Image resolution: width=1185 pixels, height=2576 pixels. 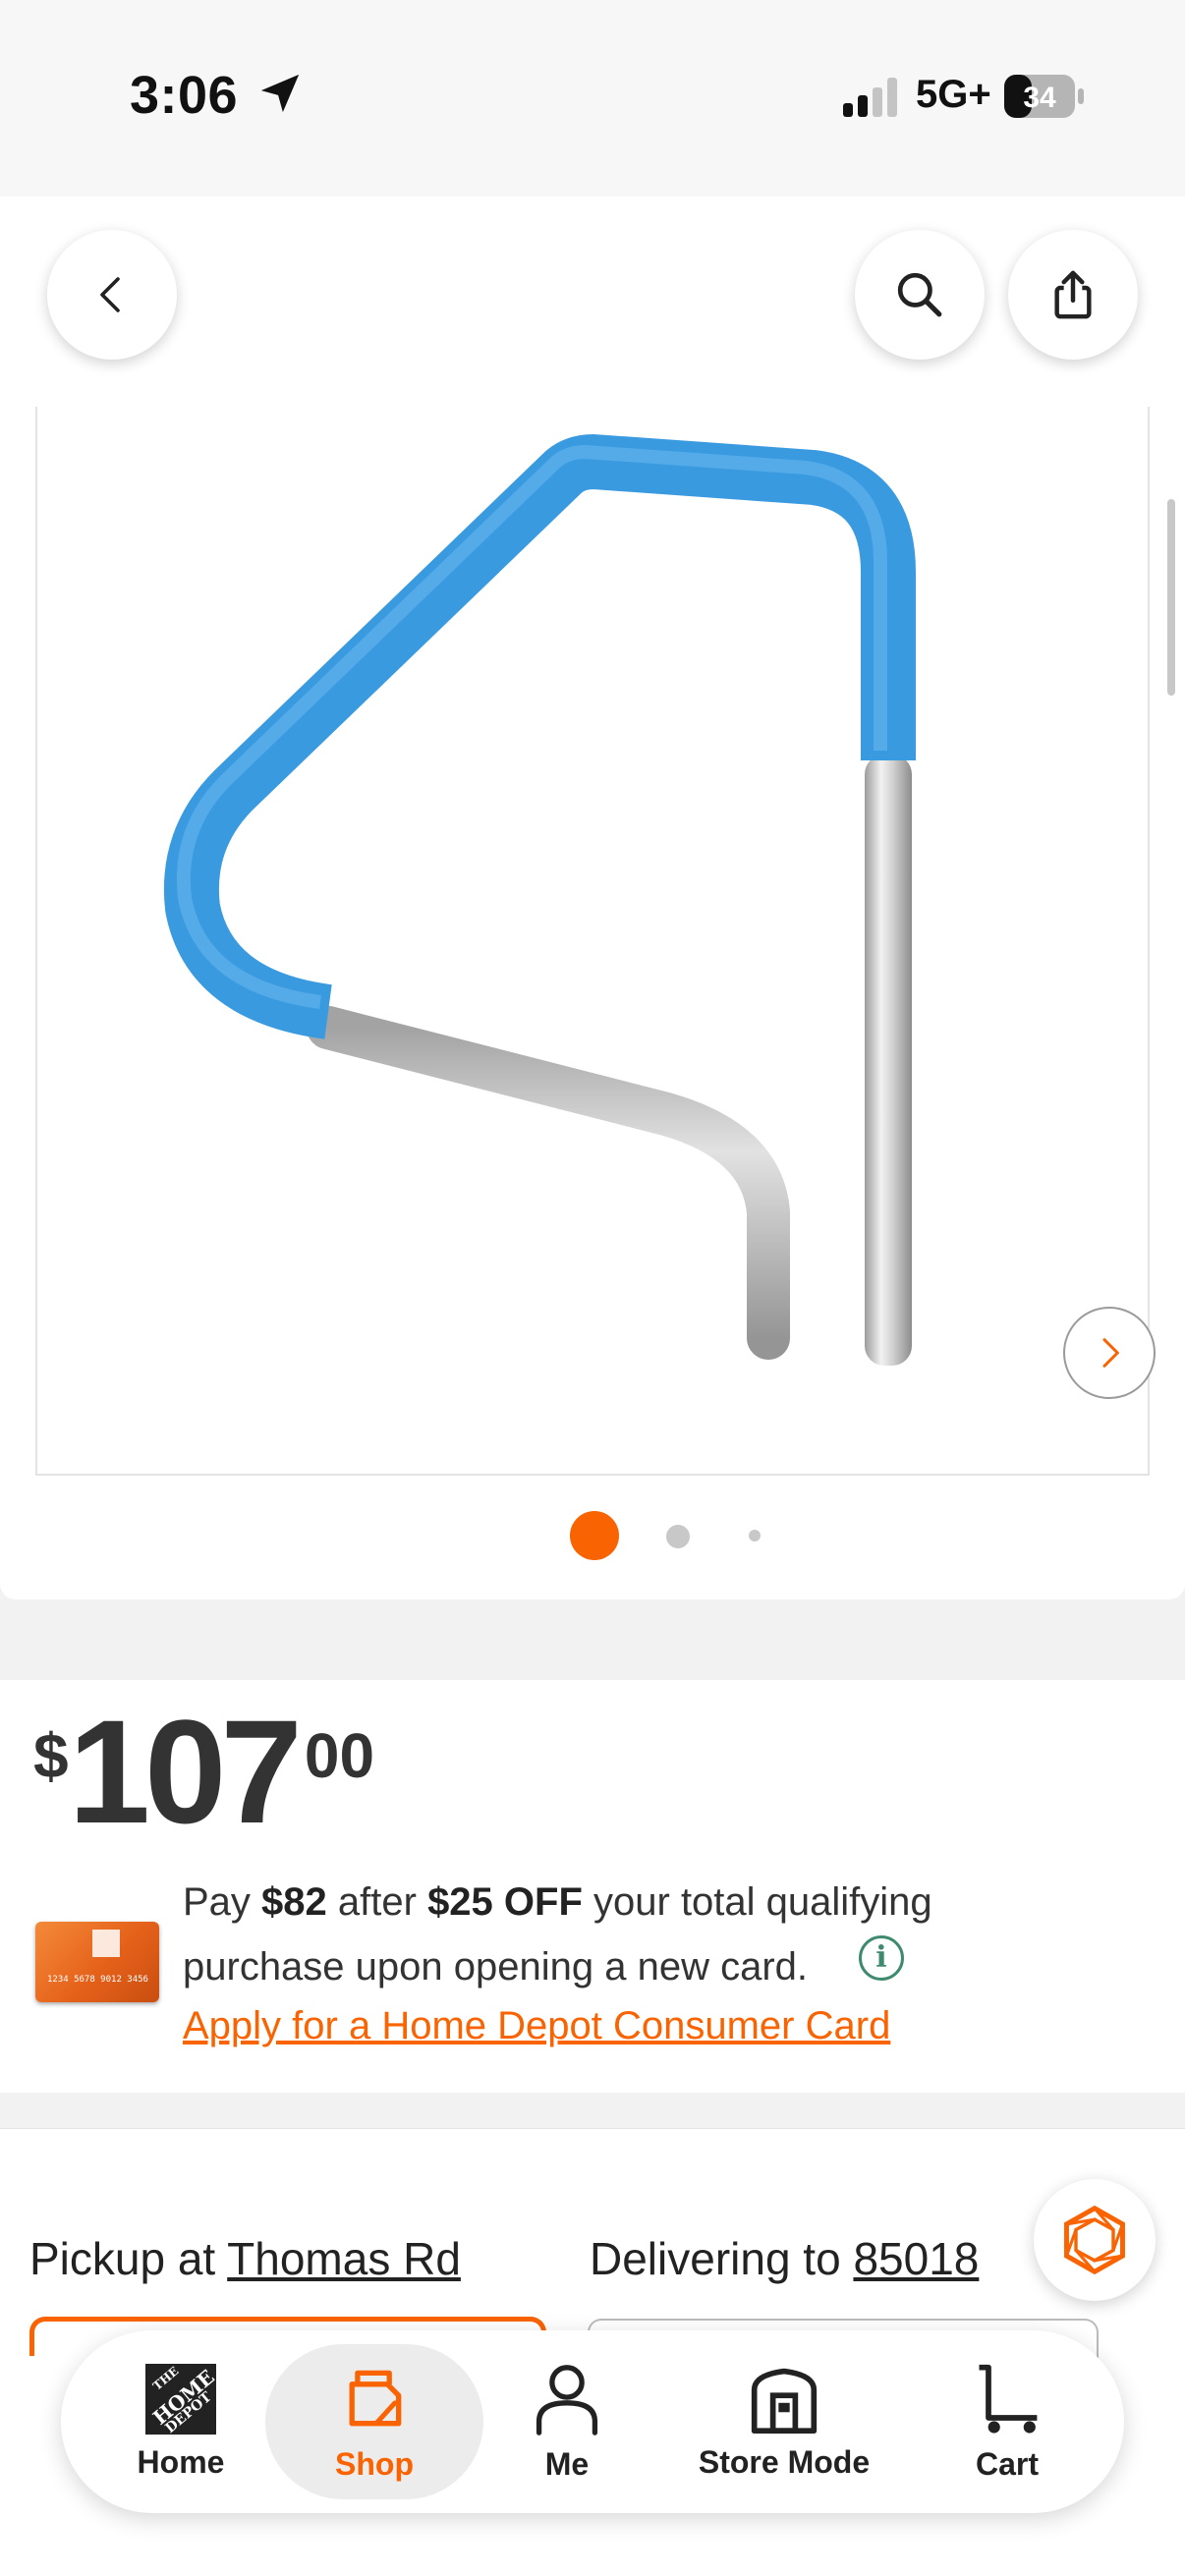 What do you see at coordinates (722, 2258) in the screenshot?
I see `deliver-prefix: Delivering to` at bounding box center [722, 2258].